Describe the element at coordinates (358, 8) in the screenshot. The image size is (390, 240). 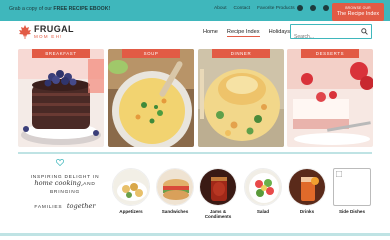
I see `recipe-index-small-text: BROWSE OUR` at that location.